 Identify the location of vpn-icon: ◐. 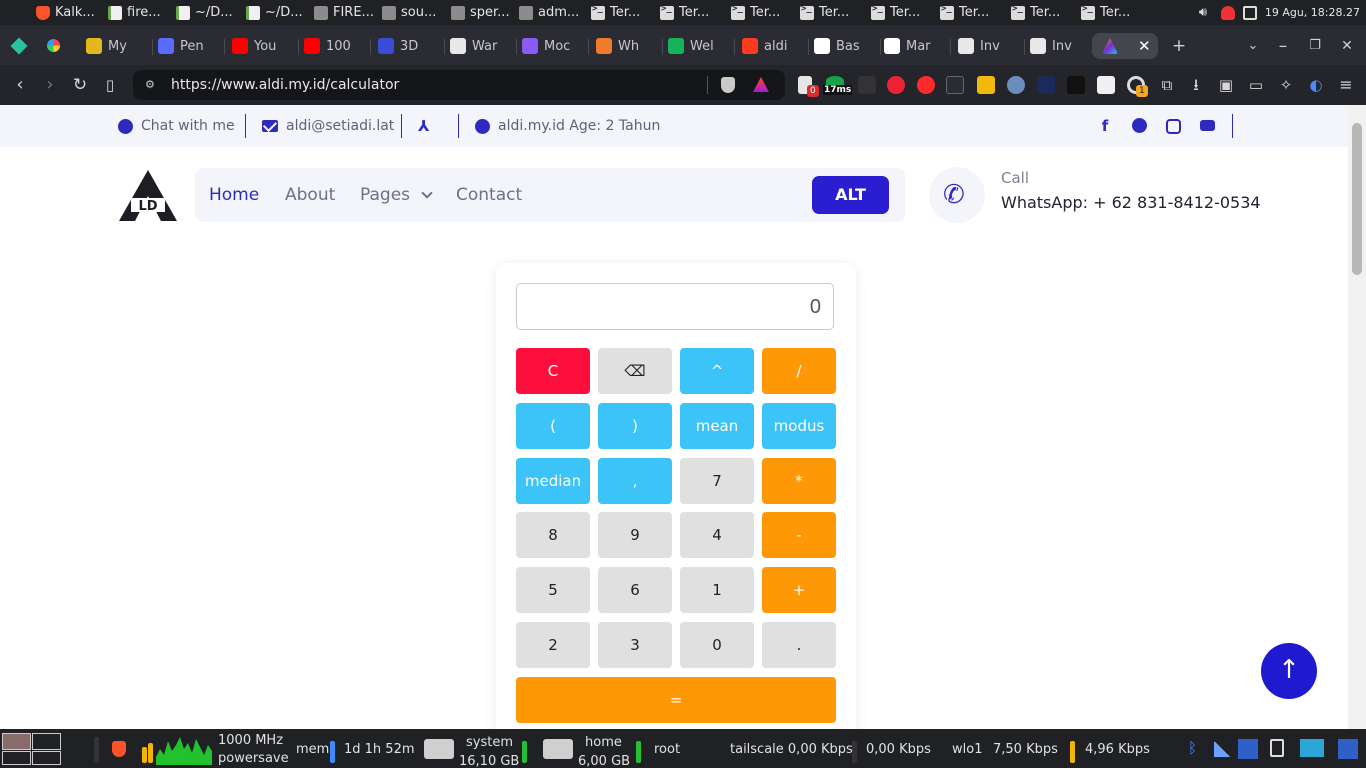
(1316, 85).